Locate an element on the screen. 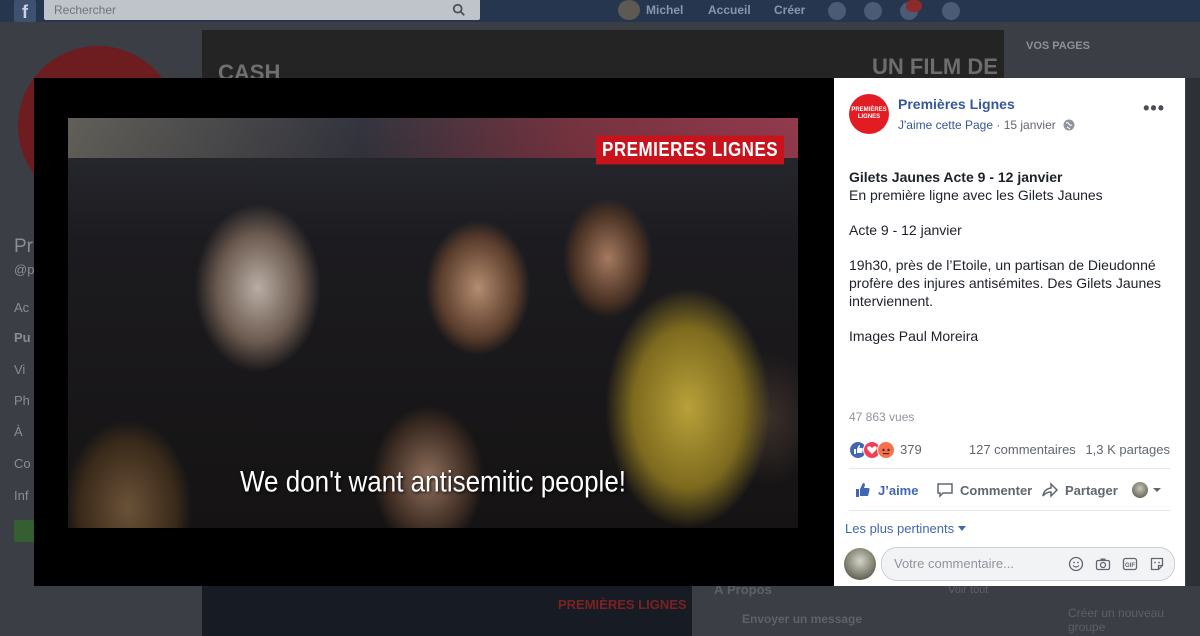 The width and height of the screenshot is (1200, 636). camera-icon is located at coordinates (1103, 564).